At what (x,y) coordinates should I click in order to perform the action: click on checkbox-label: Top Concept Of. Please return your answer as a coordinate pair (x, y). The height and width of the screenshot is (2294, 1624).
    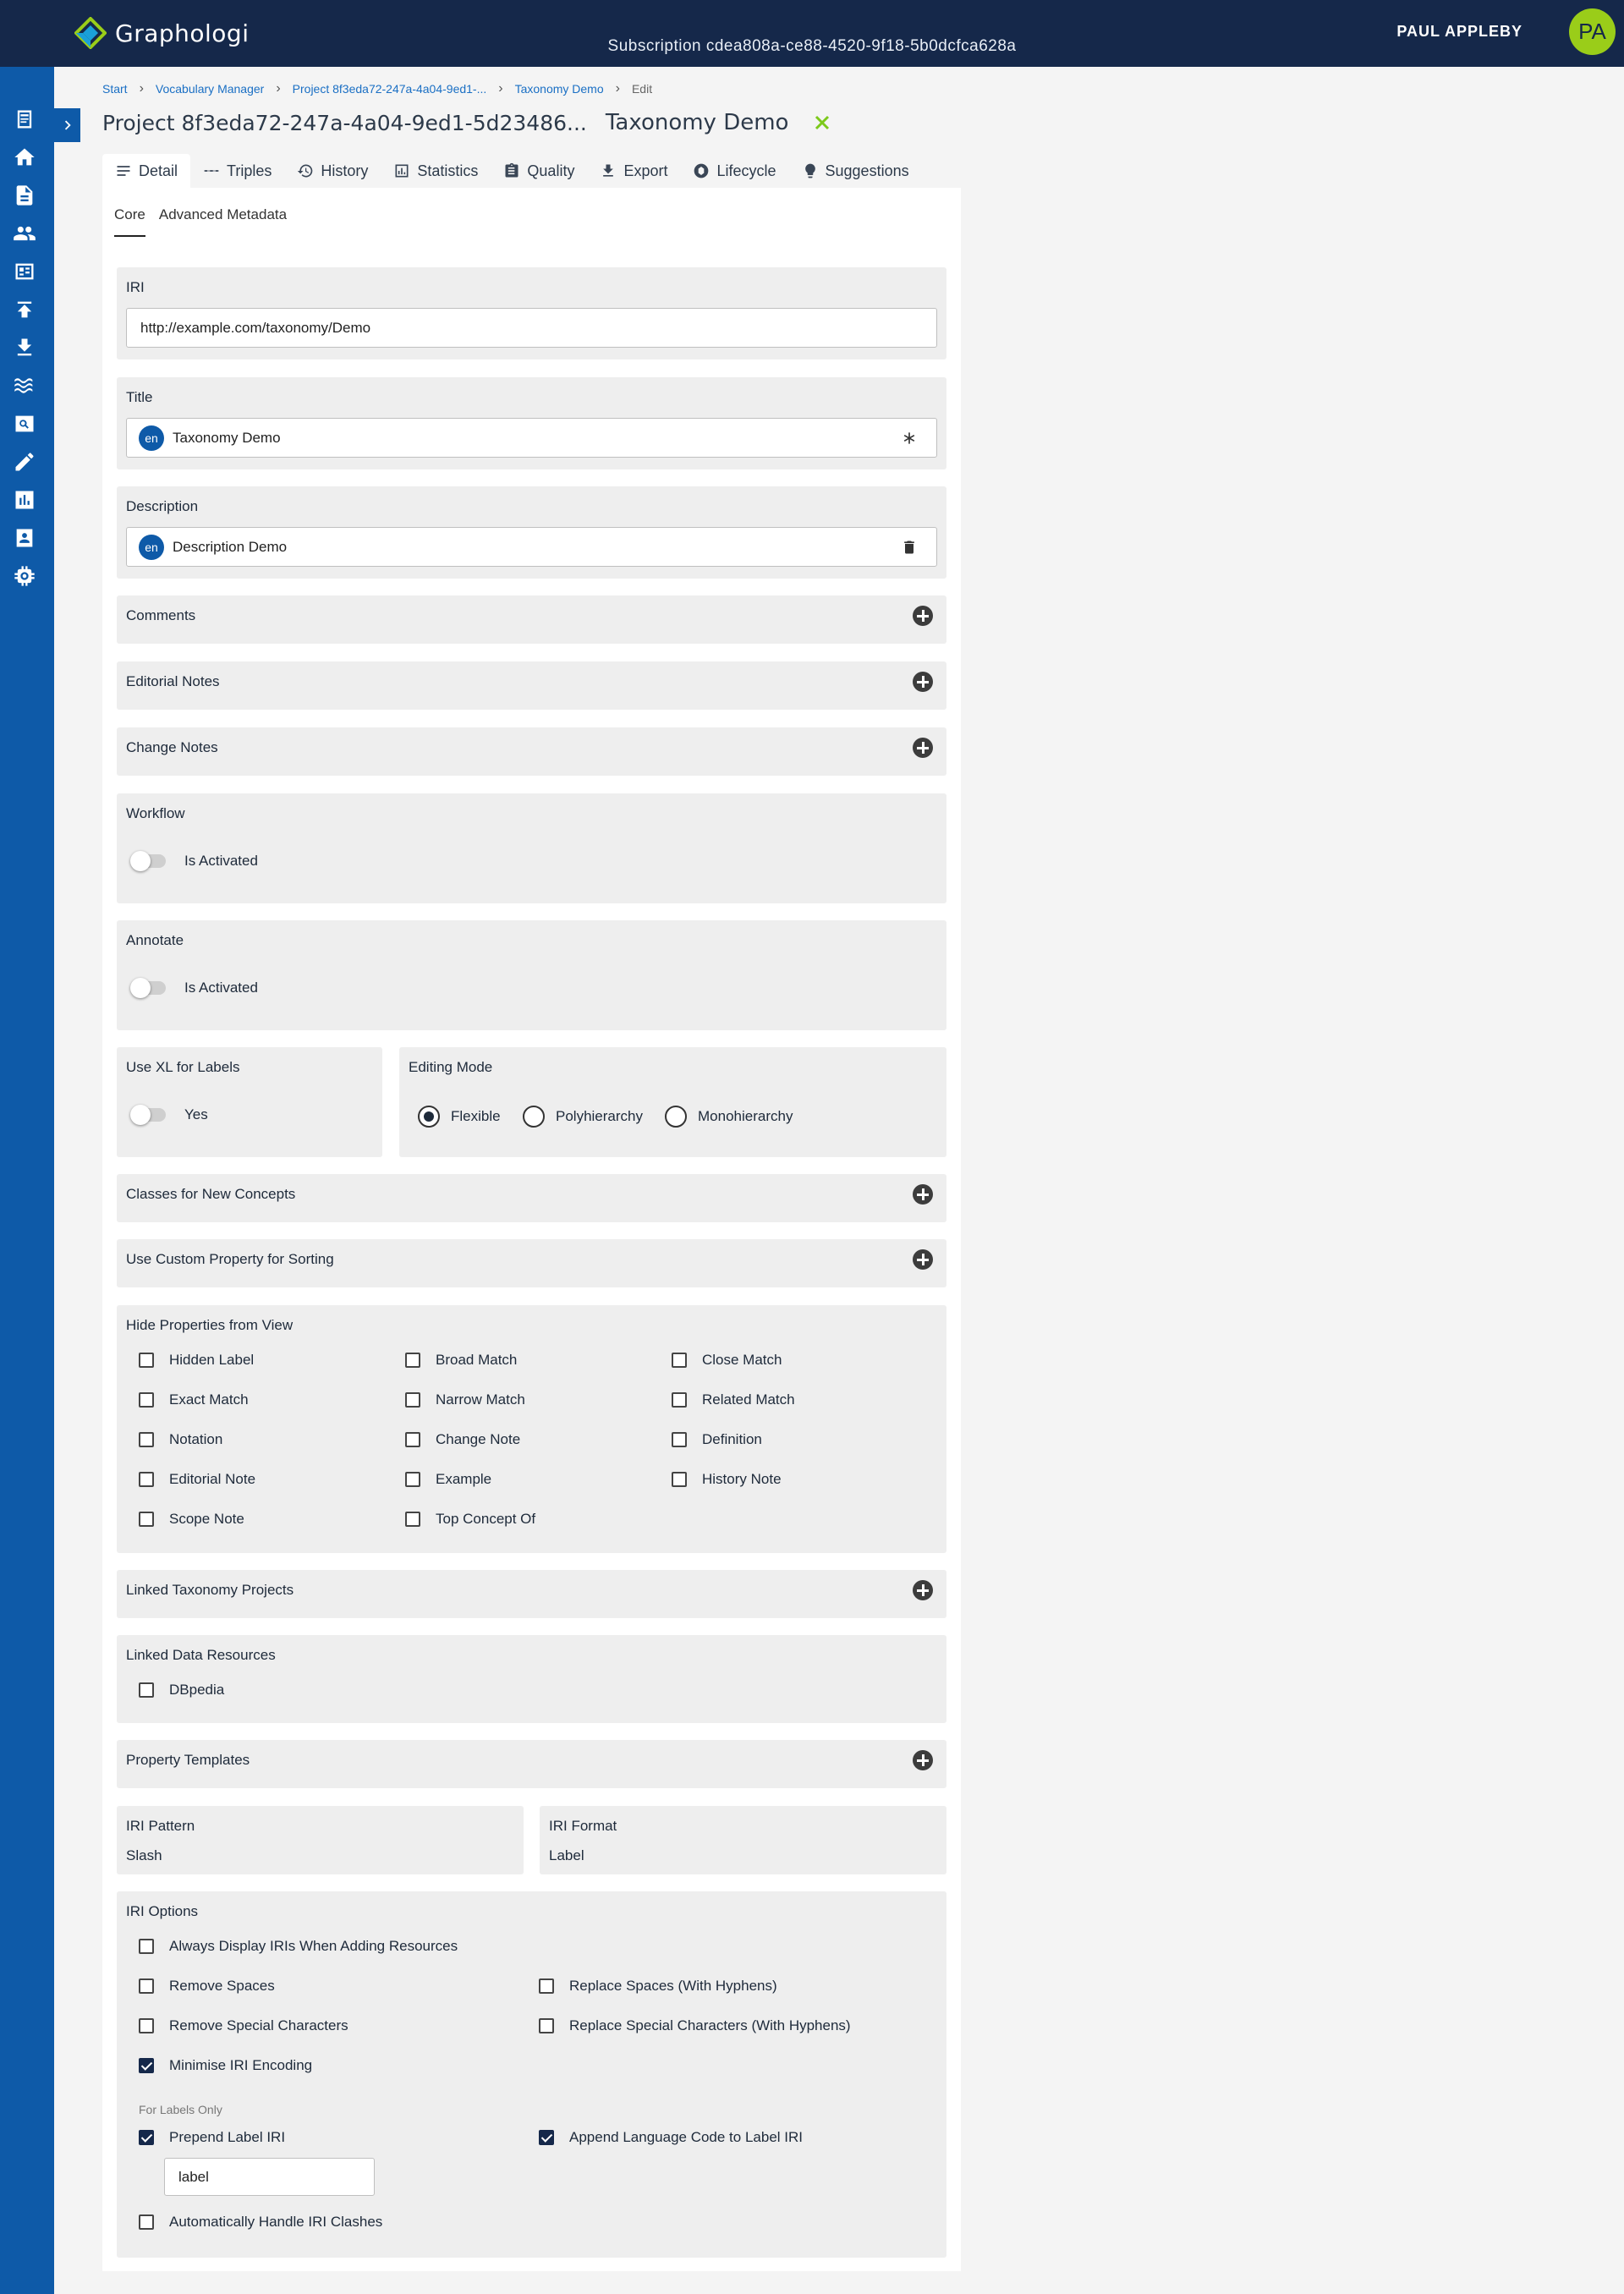
    Looking at the image, I should click on (486, 1519).